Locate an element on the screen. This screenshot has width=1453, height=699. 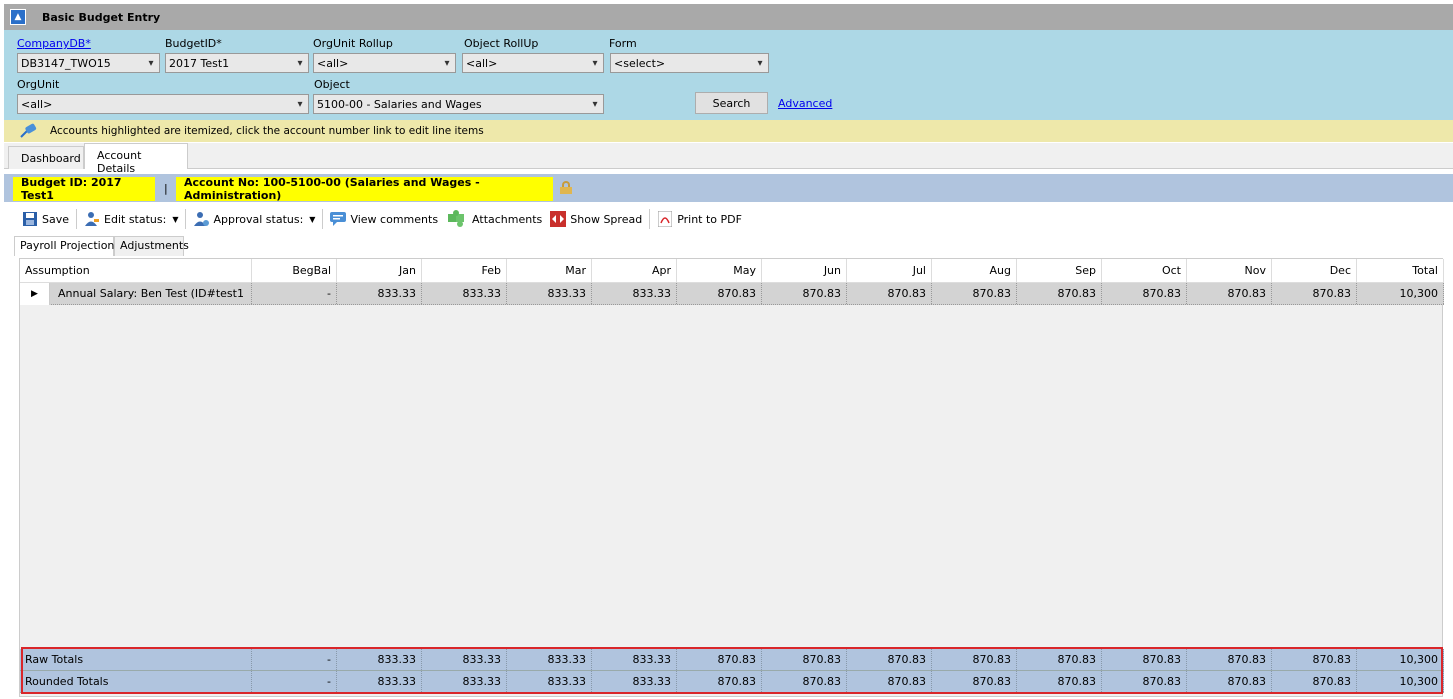
col-dec: Dec is located at coordinates (1314, 270).